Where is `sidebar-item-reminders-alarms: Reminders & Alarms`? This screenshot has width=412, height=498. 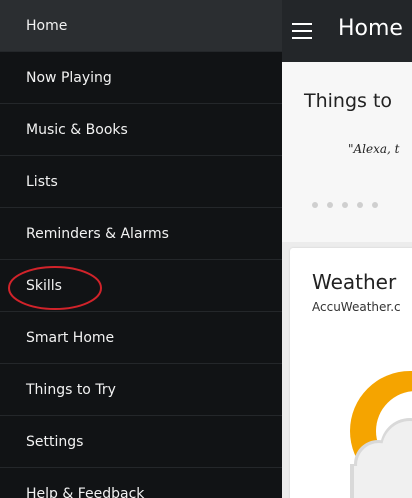 sidebar-item-reminders-alarms: Reminders & Alarms is located at coordinates (141, 234).